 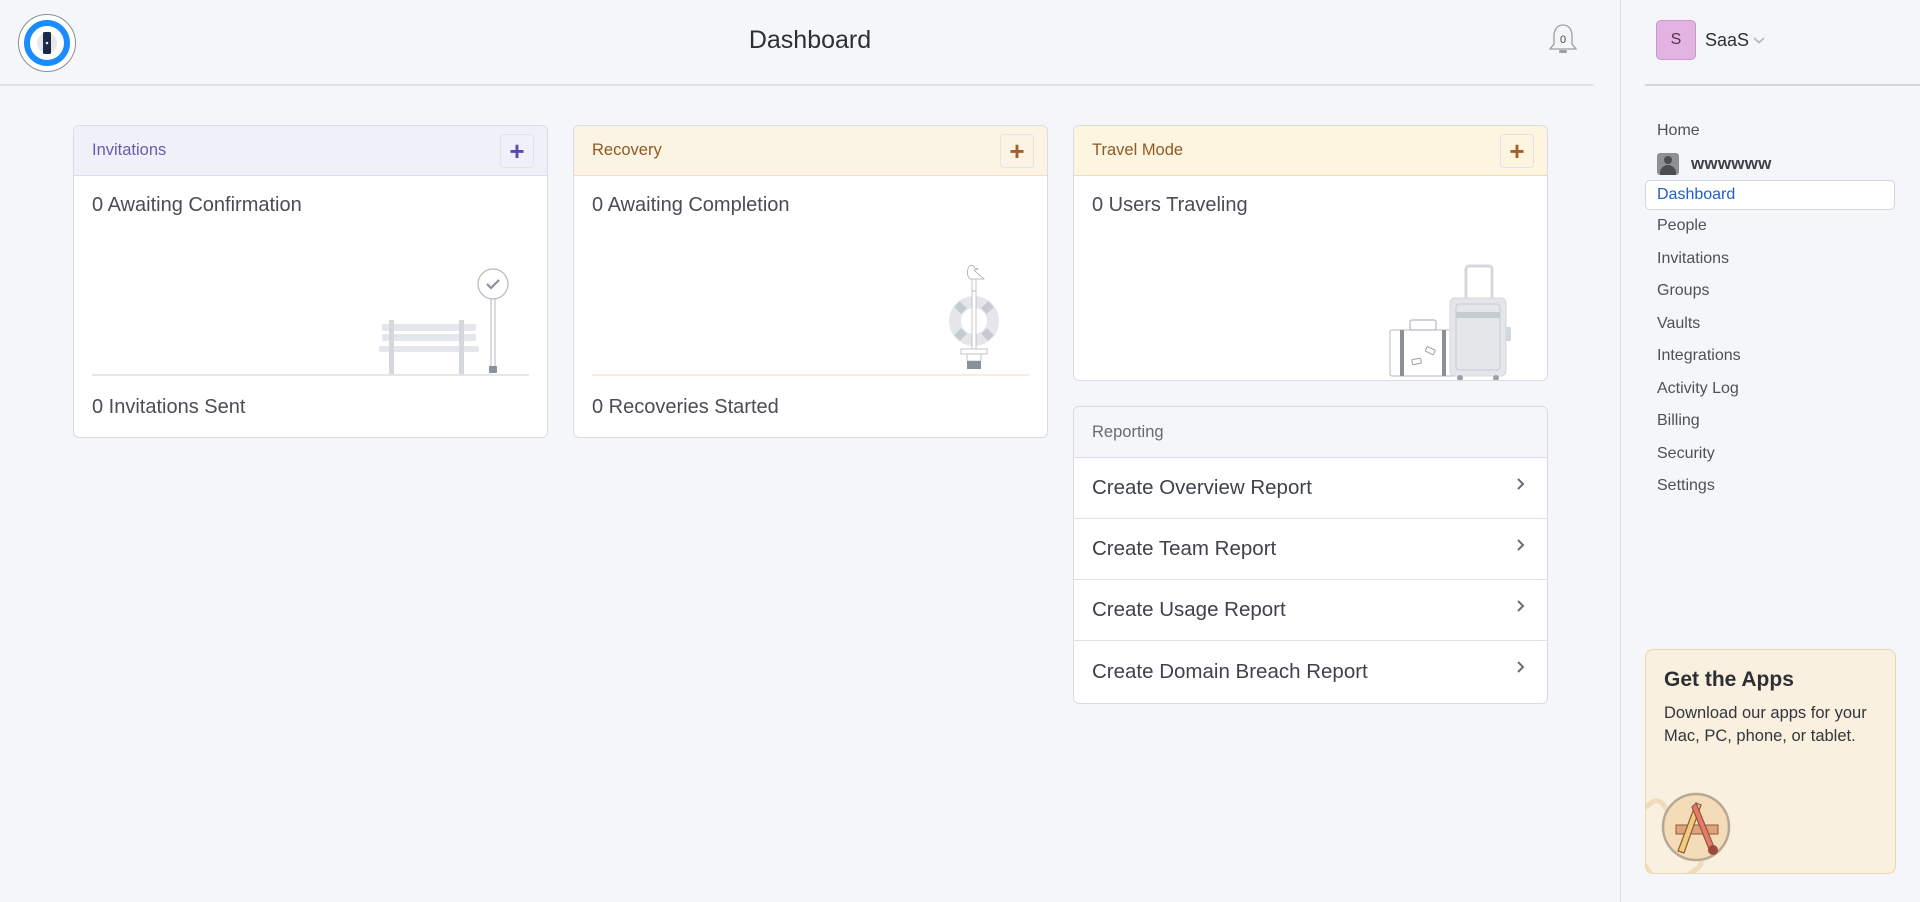 I want to click on sidebar-item-groups: Groups, so click(x=1770, y=291).